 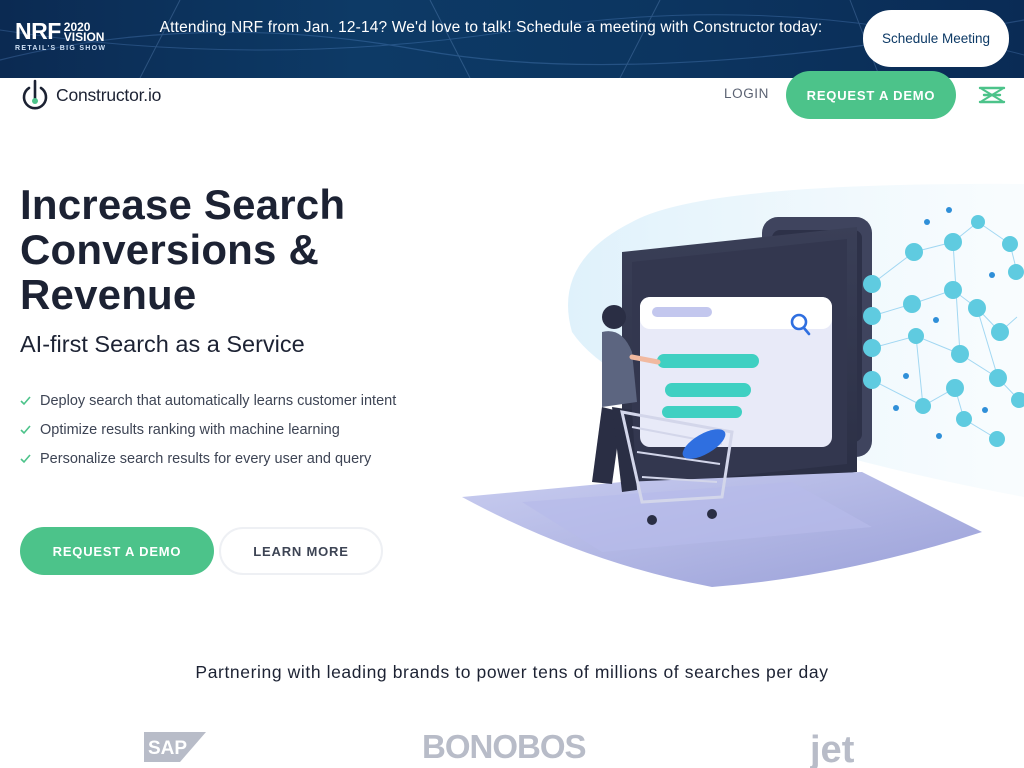 I want to click on sap-logo-text: SAP, so click(x=167, y=748).